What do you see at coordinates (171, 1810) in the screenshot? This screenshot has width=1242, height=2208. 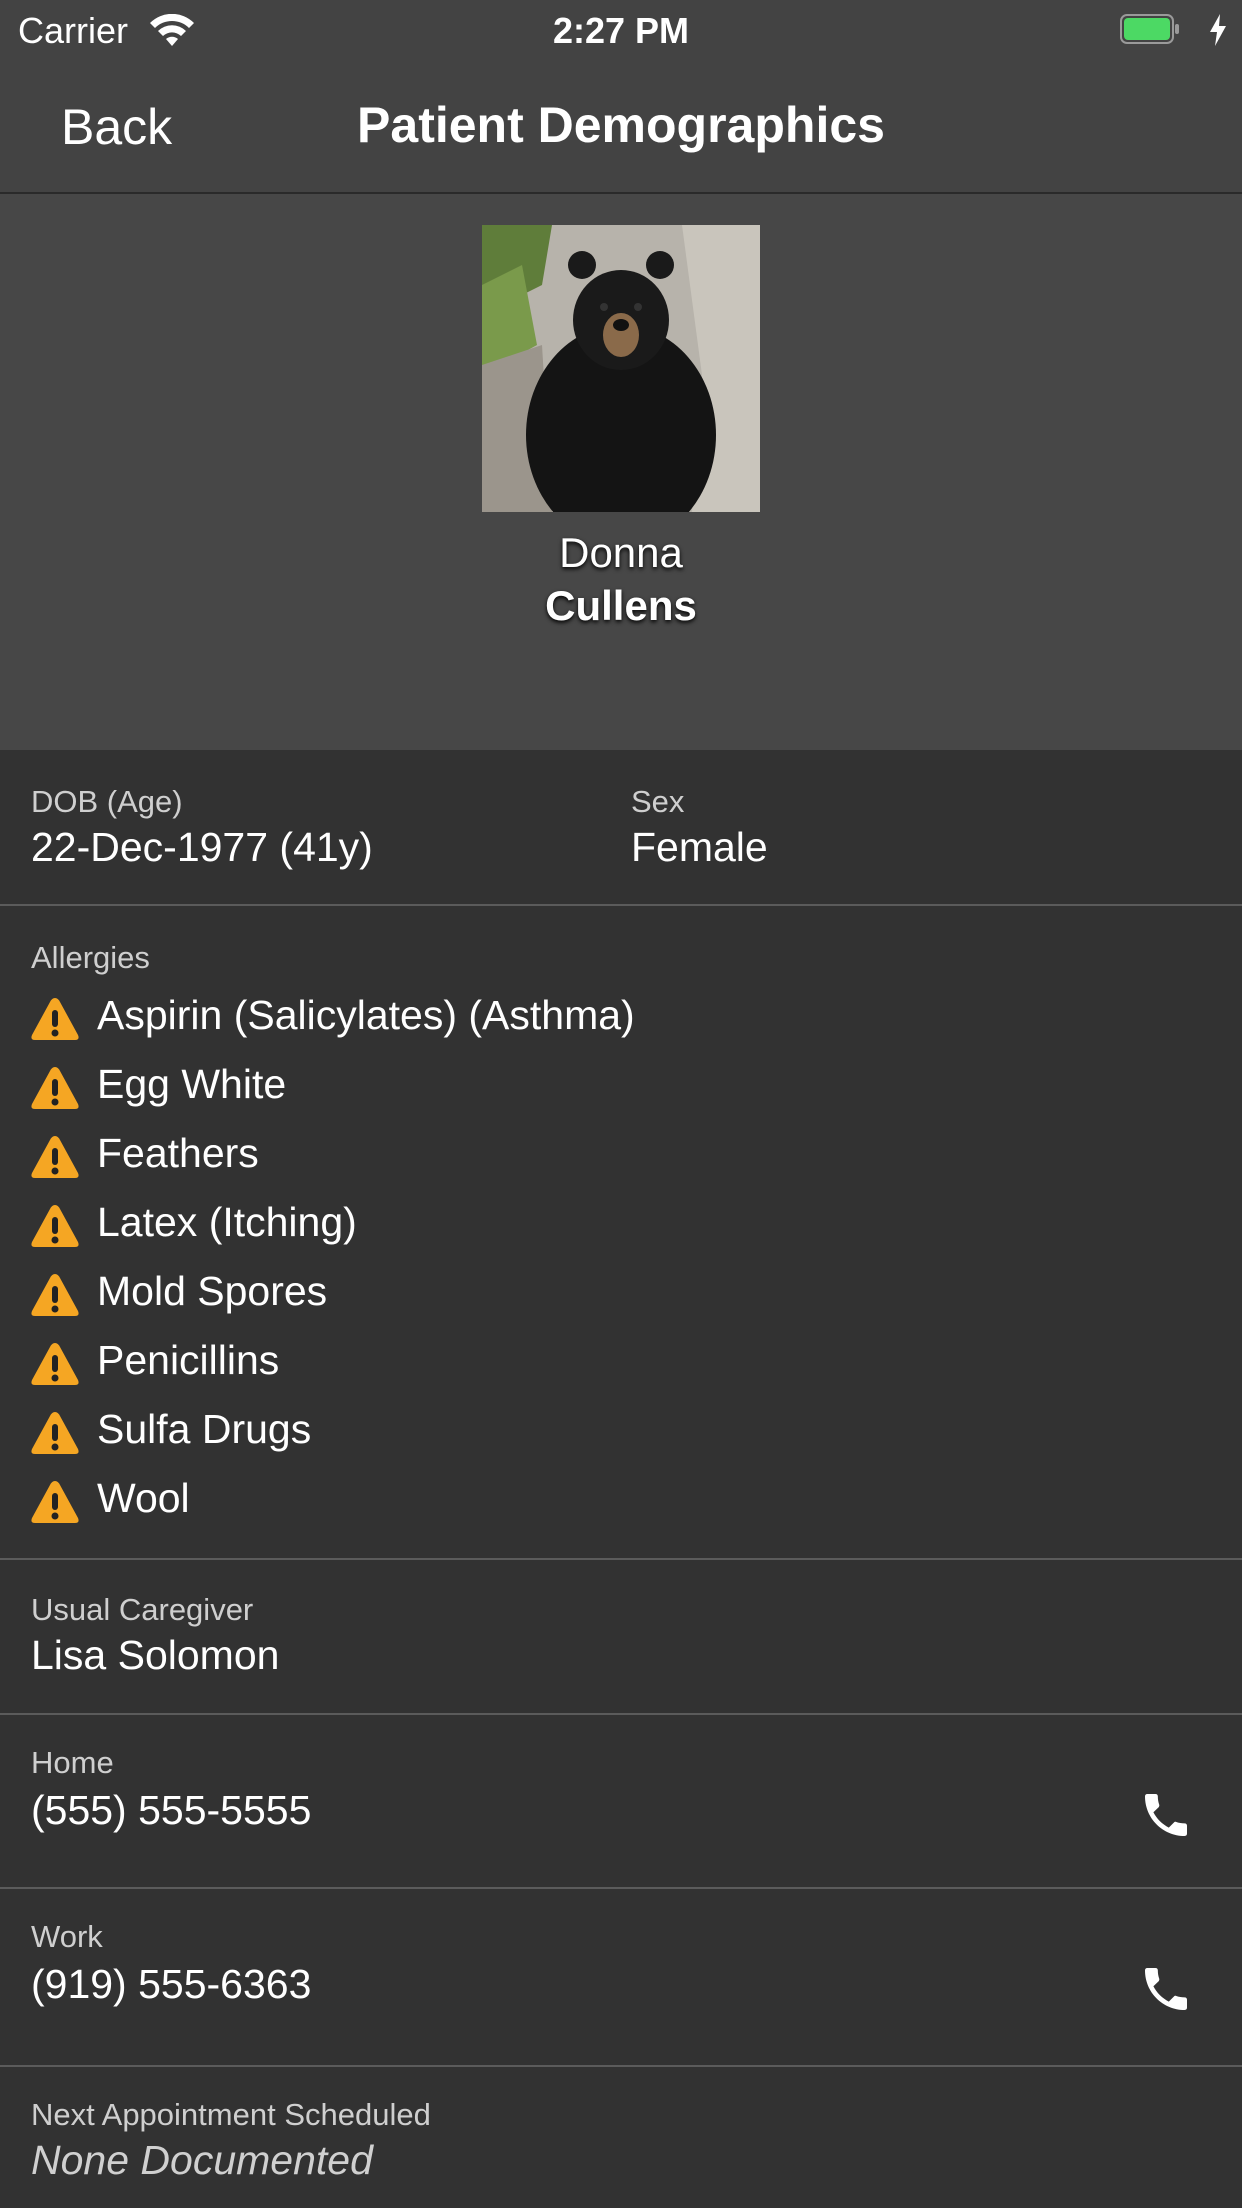 I see `home-phone-value: (555) 555-5555` at bounding box center [171, 1810].